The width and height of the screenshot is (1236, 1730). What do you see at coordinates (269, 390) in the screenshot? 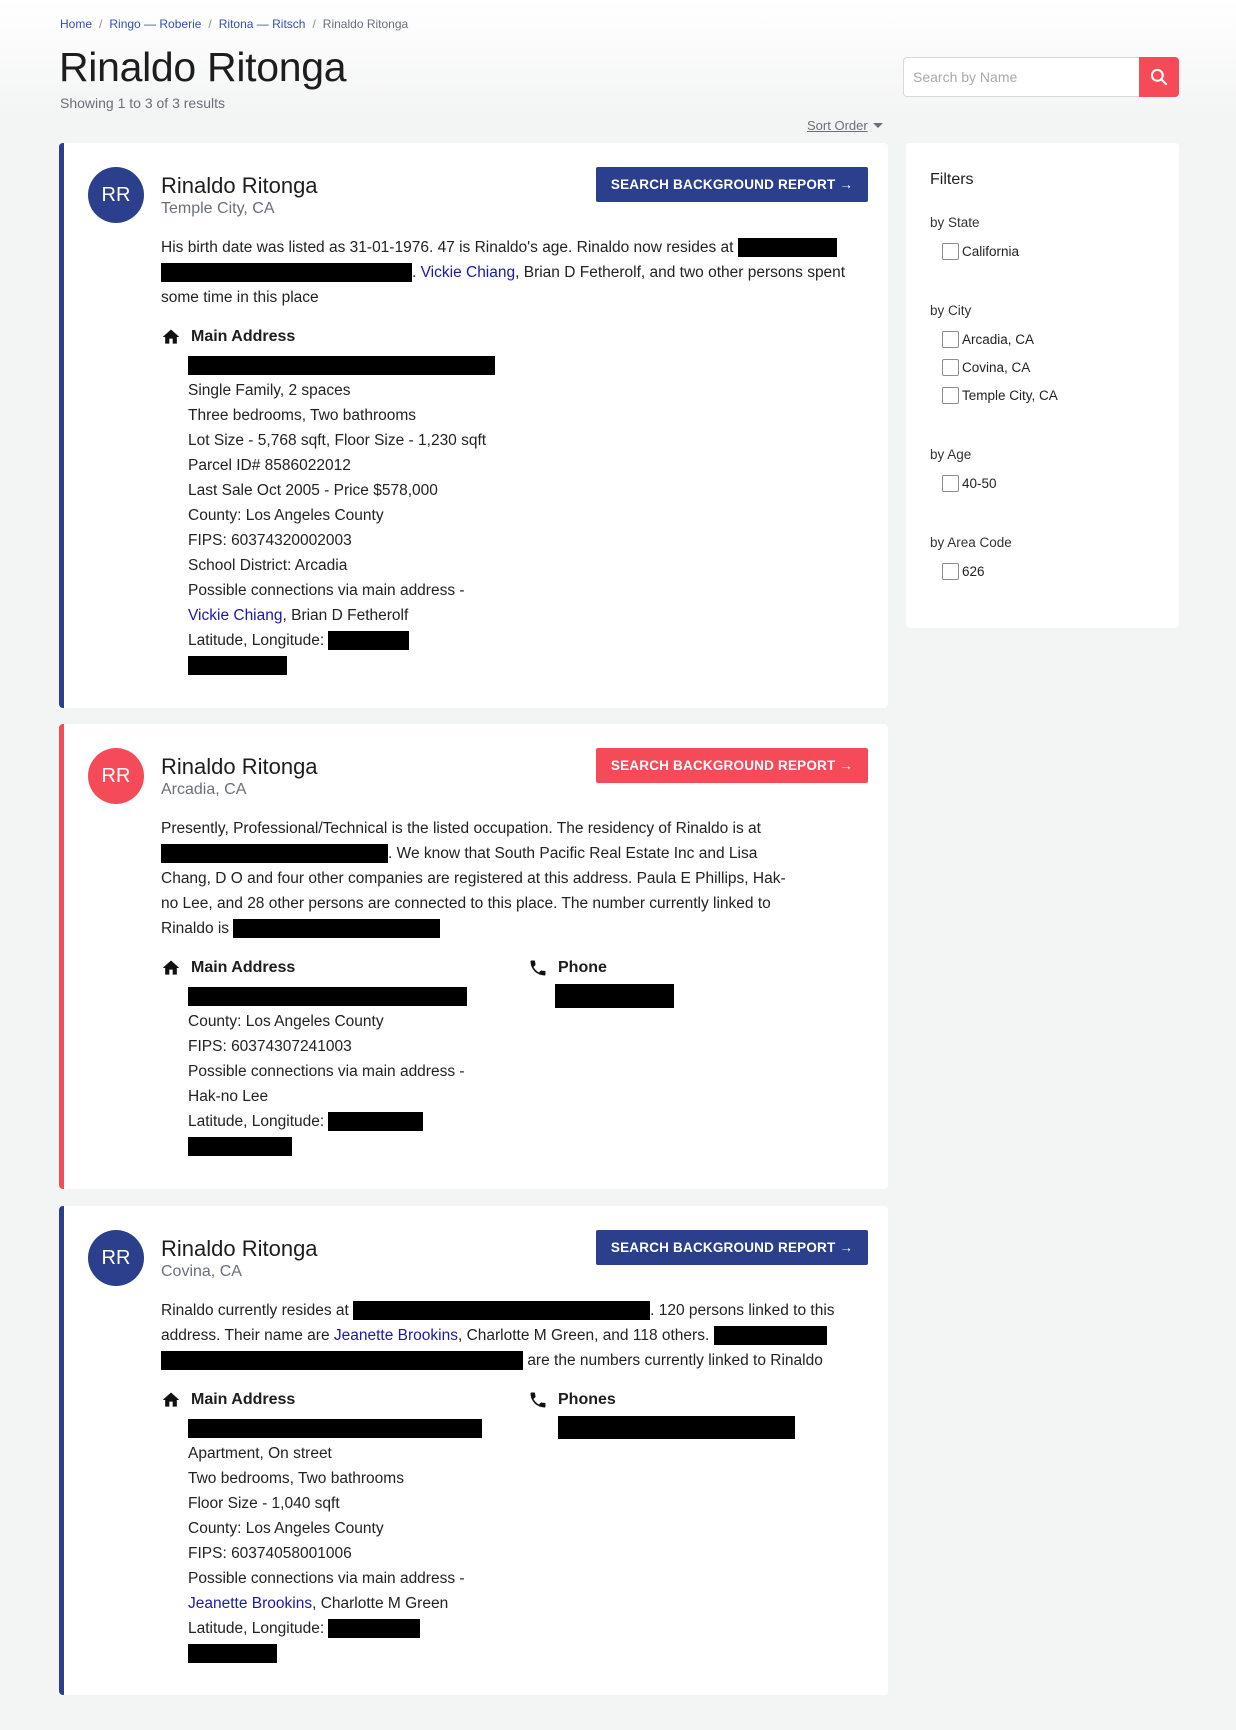
I see `detail-row: Single Family, 2 spaces` at bounding box center [269, 390].